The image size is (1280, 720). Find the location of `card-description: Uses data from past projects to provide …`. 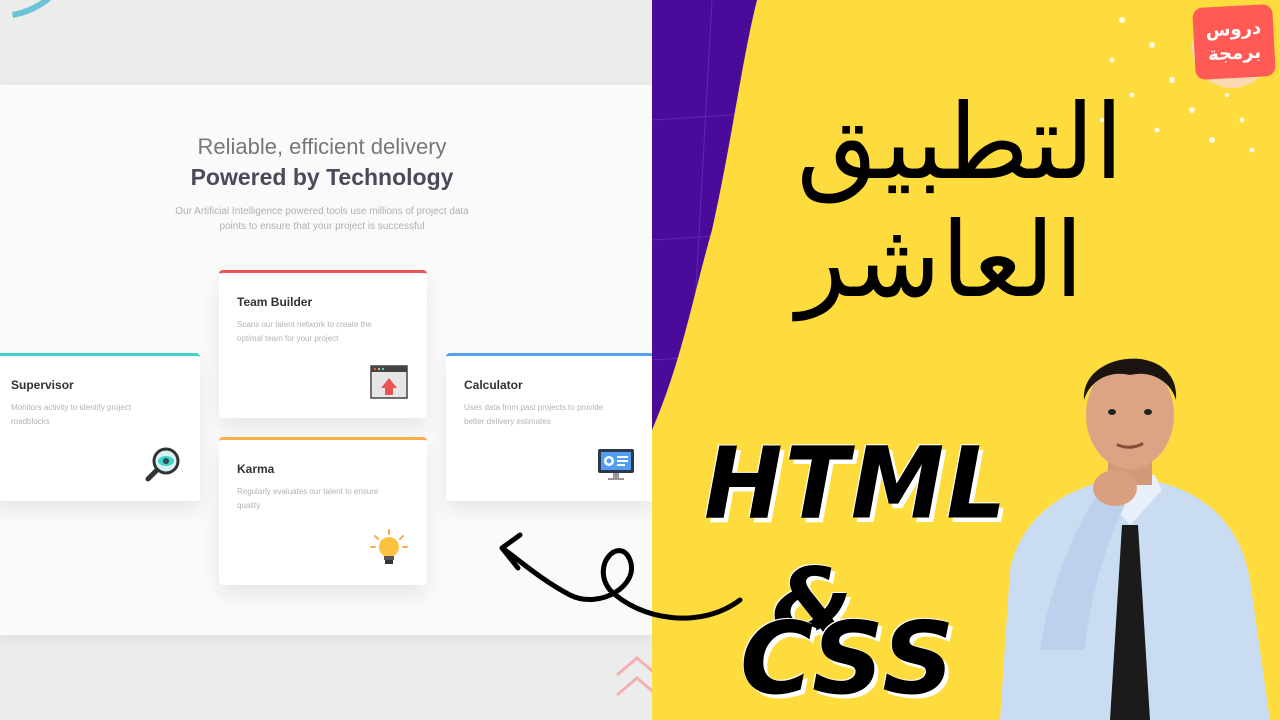

card-description: Uses data from past projects to provide … is located at coordinates (534, 414).